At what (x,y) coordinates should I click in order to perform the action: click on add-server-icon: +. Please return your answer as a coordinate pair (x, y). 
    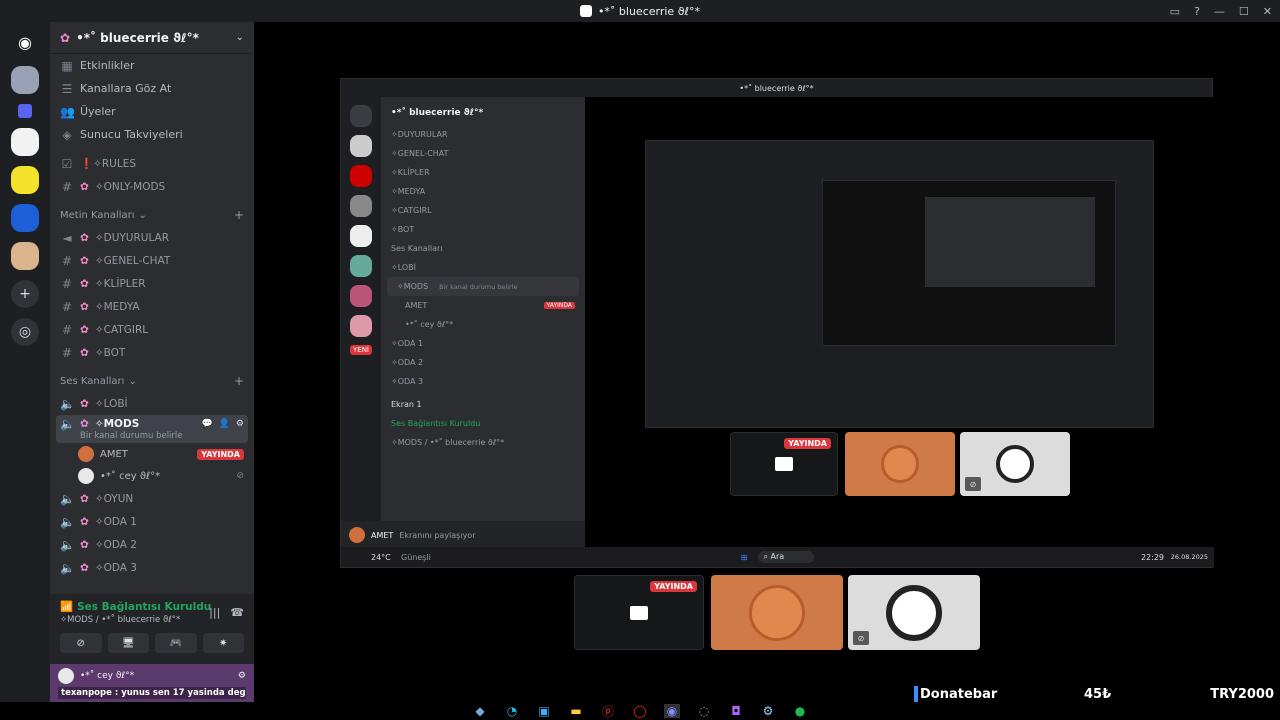
    Looking at the image, I should click on (25, 294).